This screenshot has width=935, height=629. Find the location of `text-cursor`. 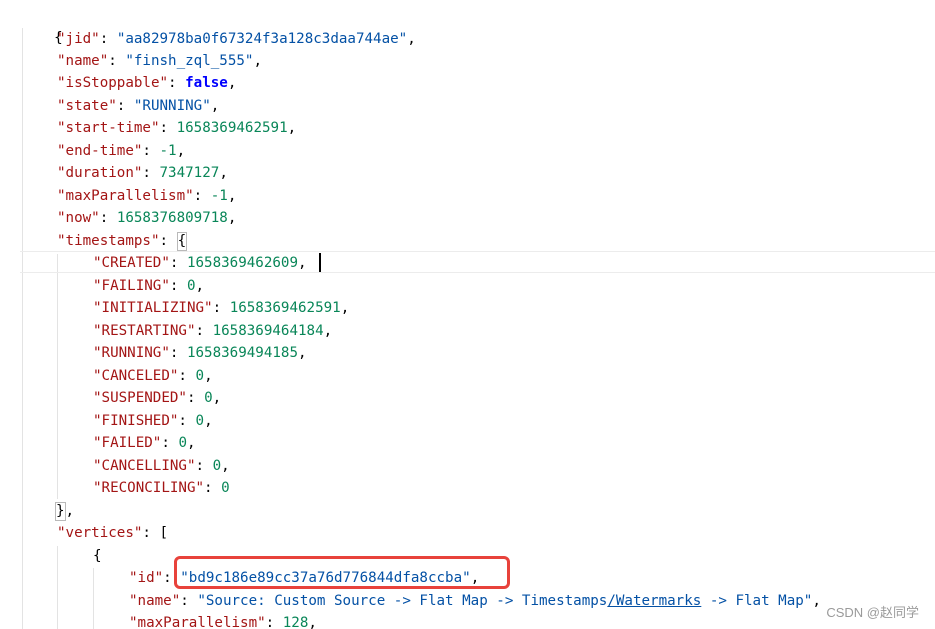

text-cursor is located at coordinates (320, 262).